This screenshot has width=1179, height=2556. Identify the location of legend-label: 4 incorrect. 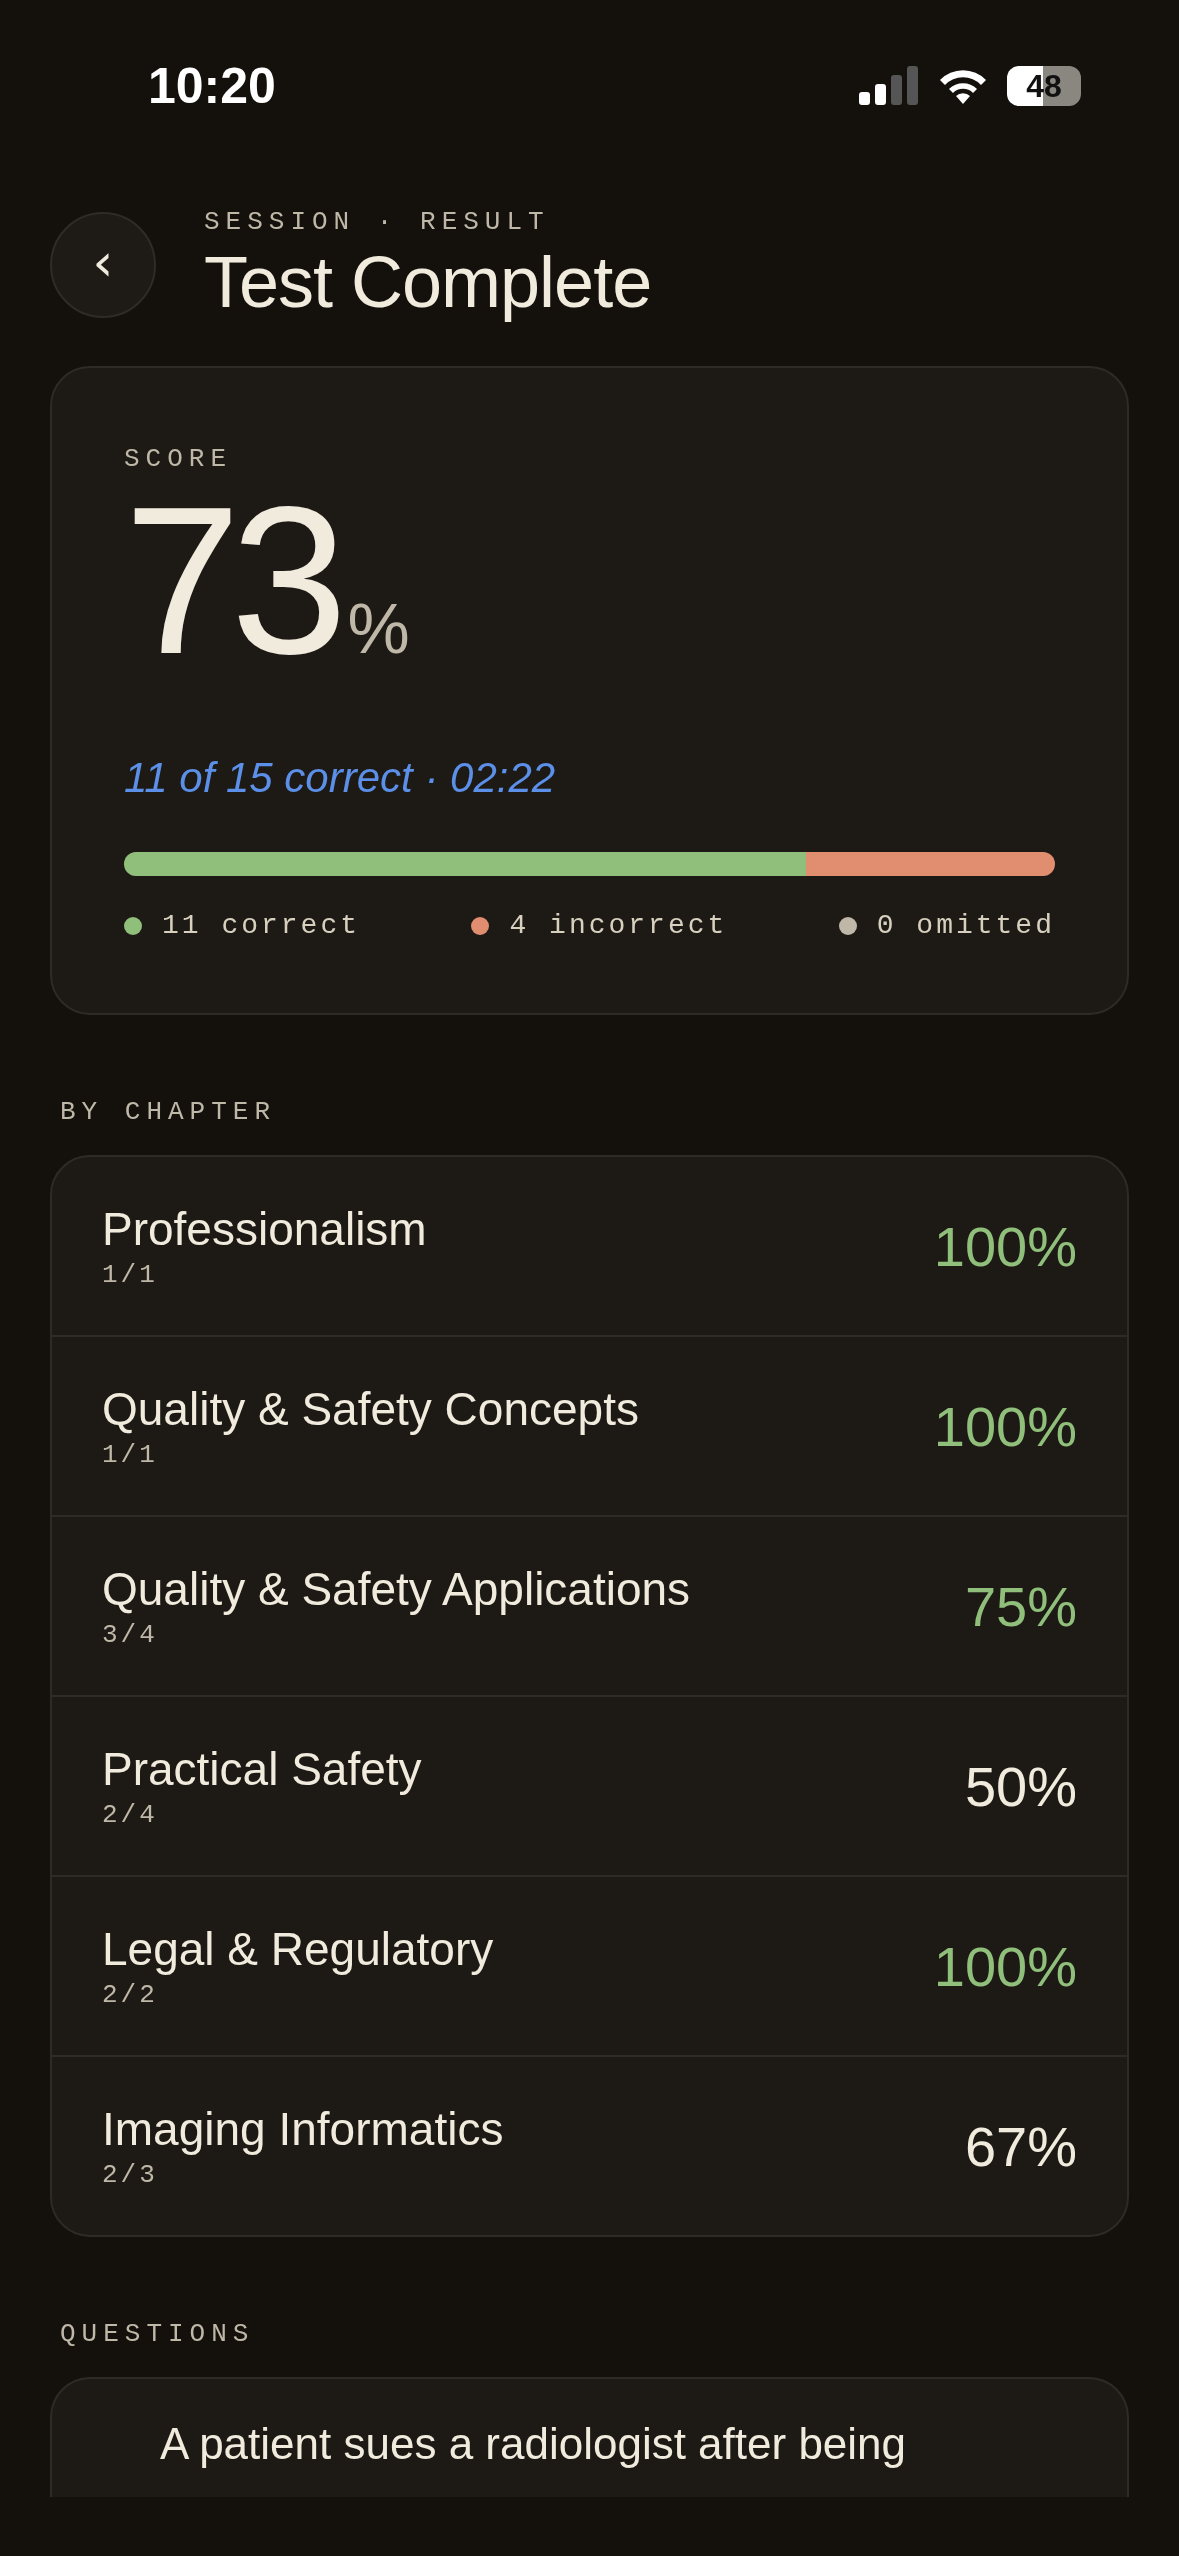
(618, 925).